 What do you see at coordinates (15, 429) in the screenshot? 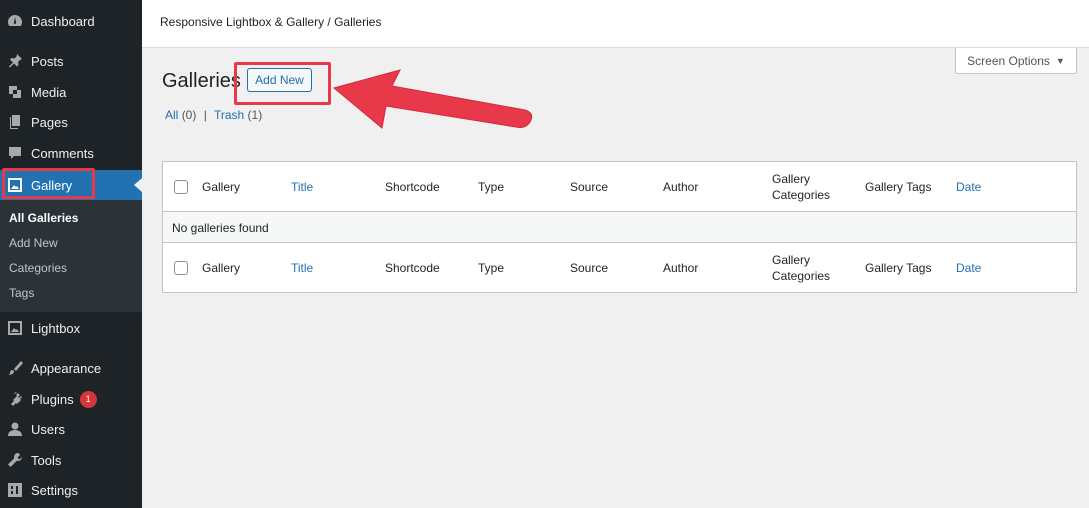
I see `user-icon` at bounding box center [15, 429].